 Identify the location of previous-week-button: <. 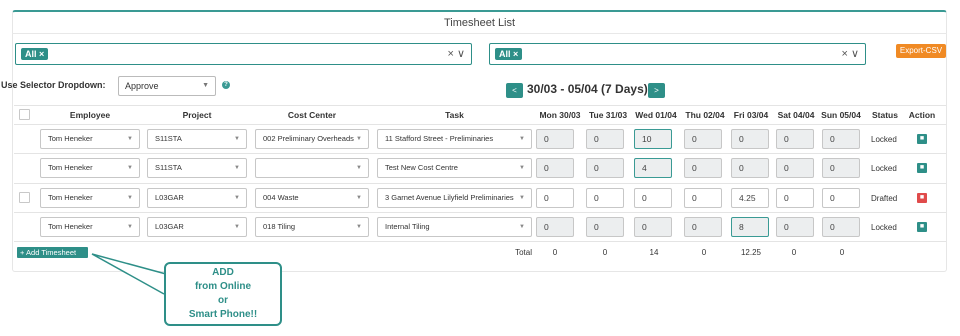
(514, 90).